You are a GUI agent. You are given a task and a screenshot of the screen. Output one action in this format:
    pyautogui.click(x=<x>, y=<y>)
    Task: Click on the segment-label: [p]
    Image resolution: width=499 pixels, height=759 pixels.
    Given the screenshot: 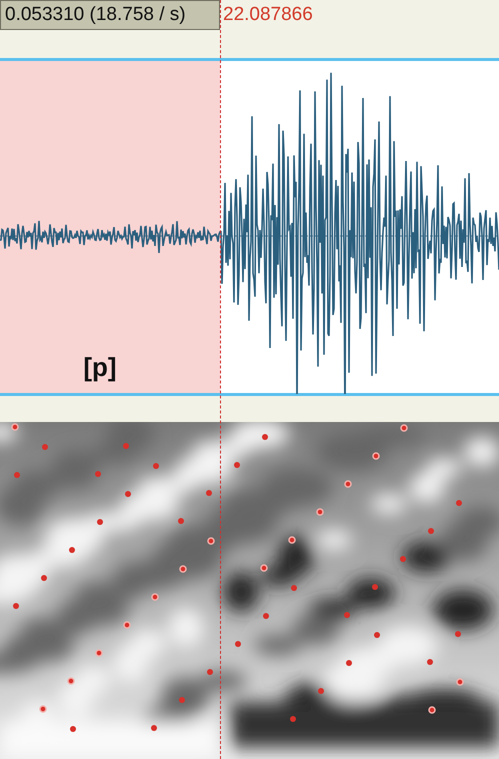 What is the action you would take?
    pyautogui.click(x=100, y=368)
    